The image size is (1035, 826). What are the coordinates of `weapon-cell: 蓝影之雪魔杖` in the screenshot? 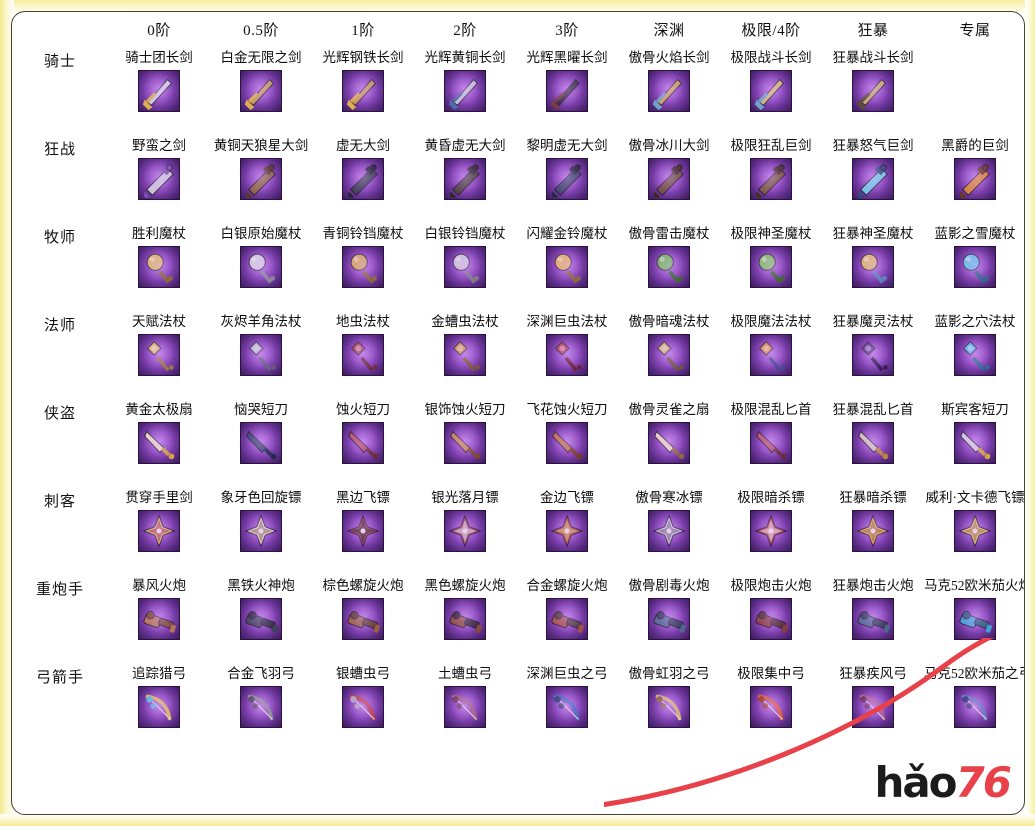 It's located at (974, 270).